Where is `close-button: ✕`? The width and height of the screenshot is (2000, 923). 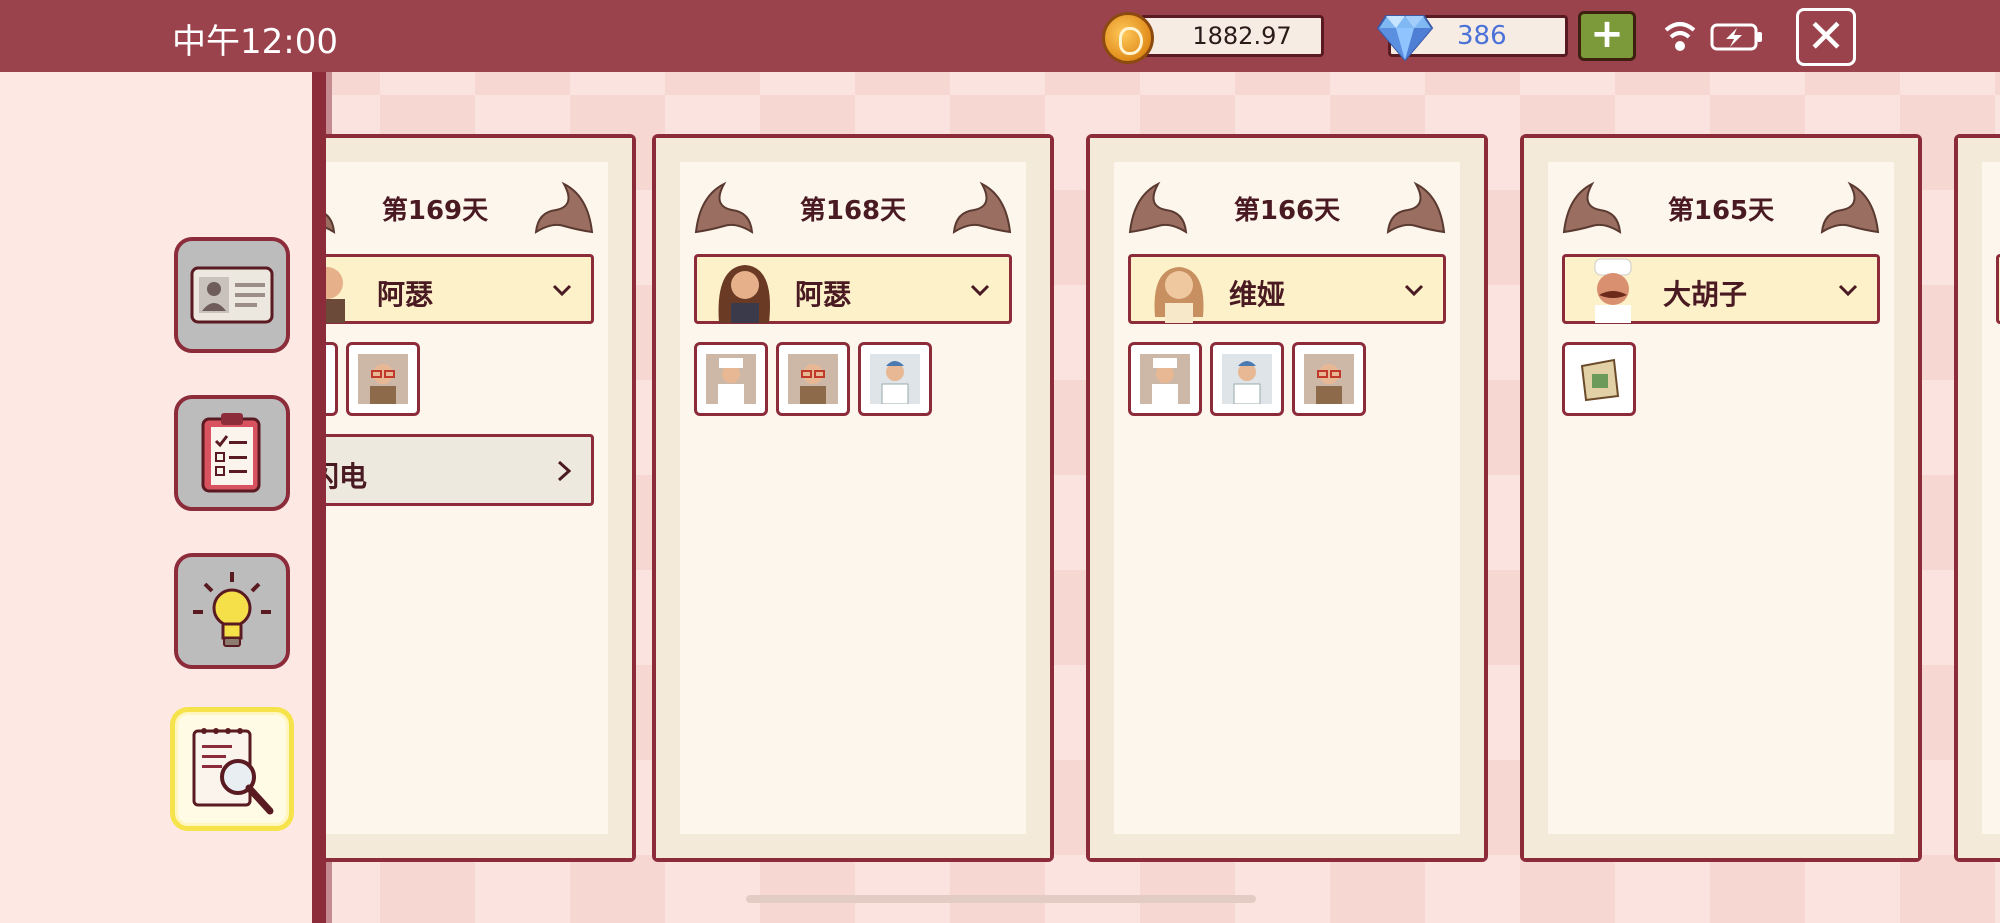 close-button: ✕ is located at coordinates (1826, 37).